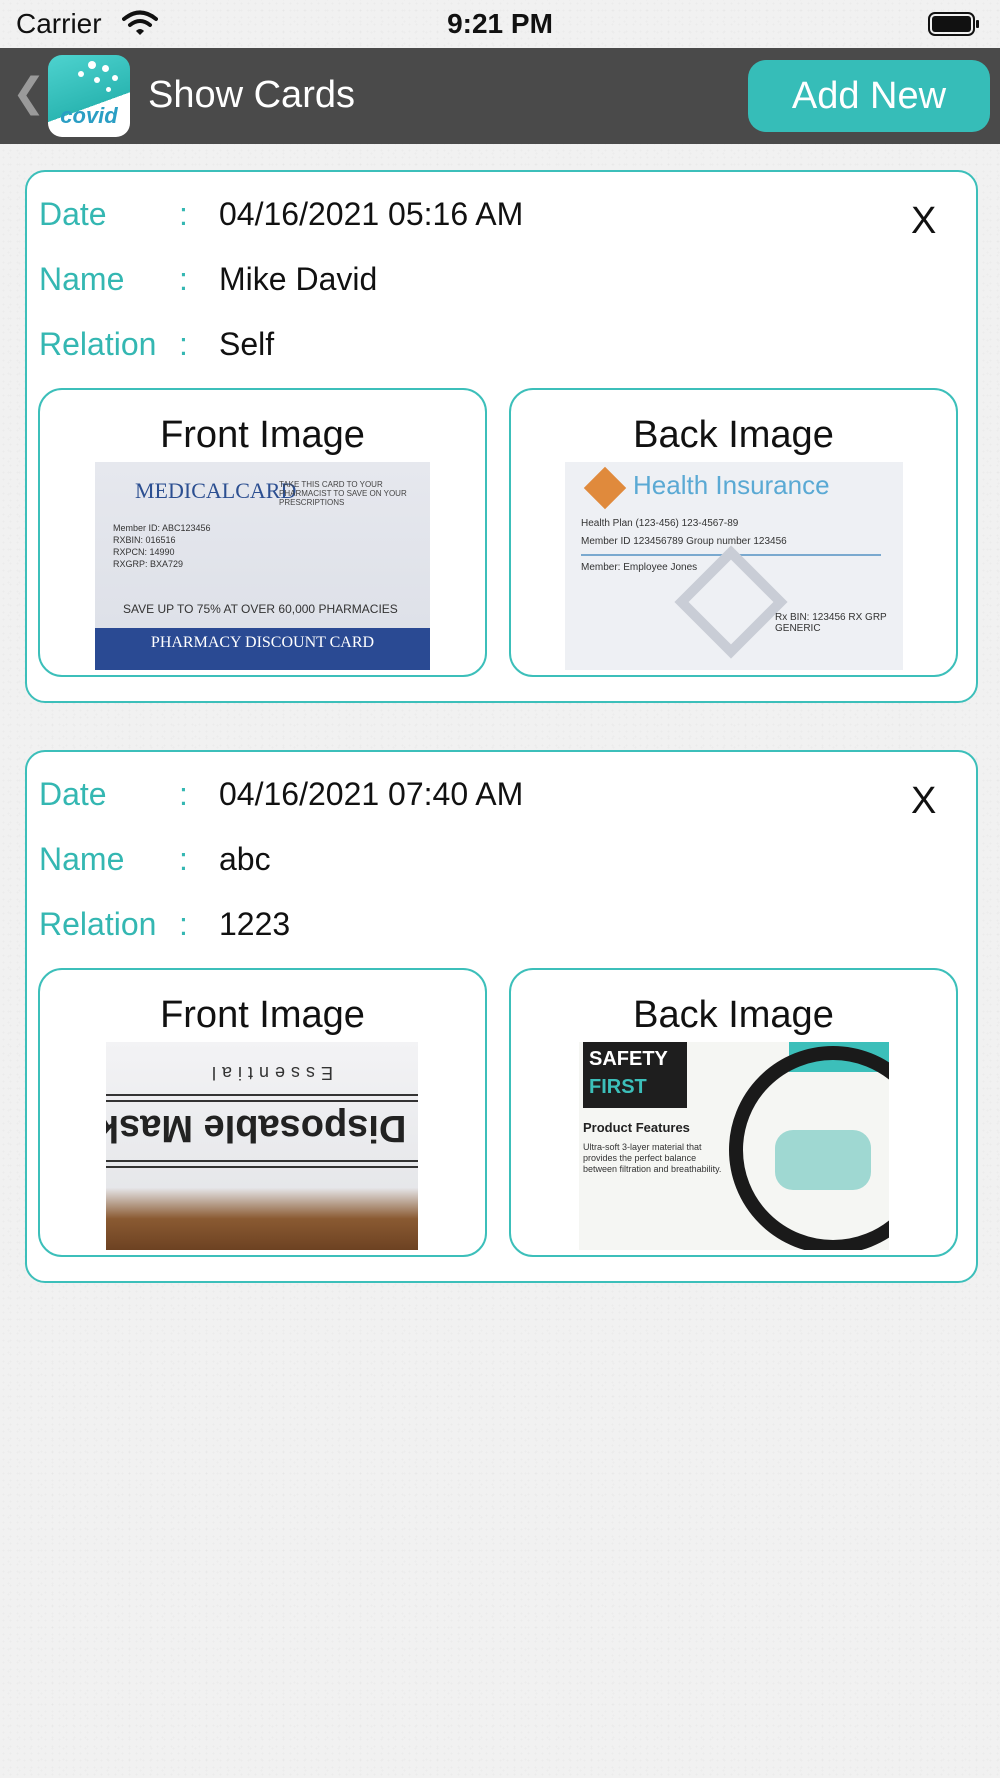  What do you see at coordinates (144, 540) in the screenshot?
I see `photo-text: RXBIN: 016516` at bounding box center [144, 540].